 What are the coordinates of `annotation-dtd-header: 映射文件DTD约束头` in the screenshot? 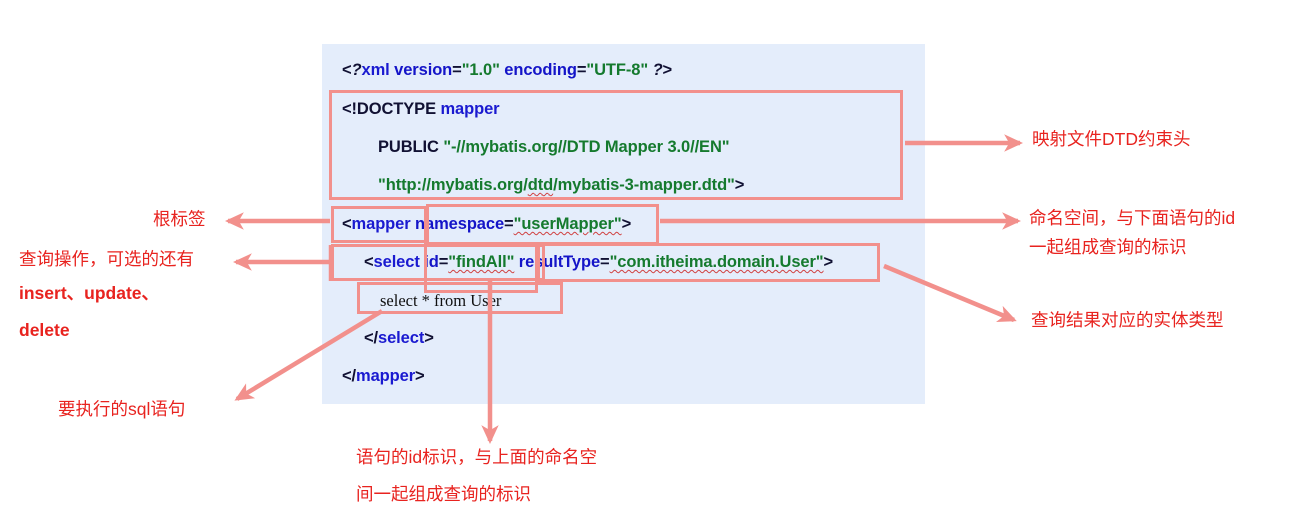 It's located at (1111, 139).